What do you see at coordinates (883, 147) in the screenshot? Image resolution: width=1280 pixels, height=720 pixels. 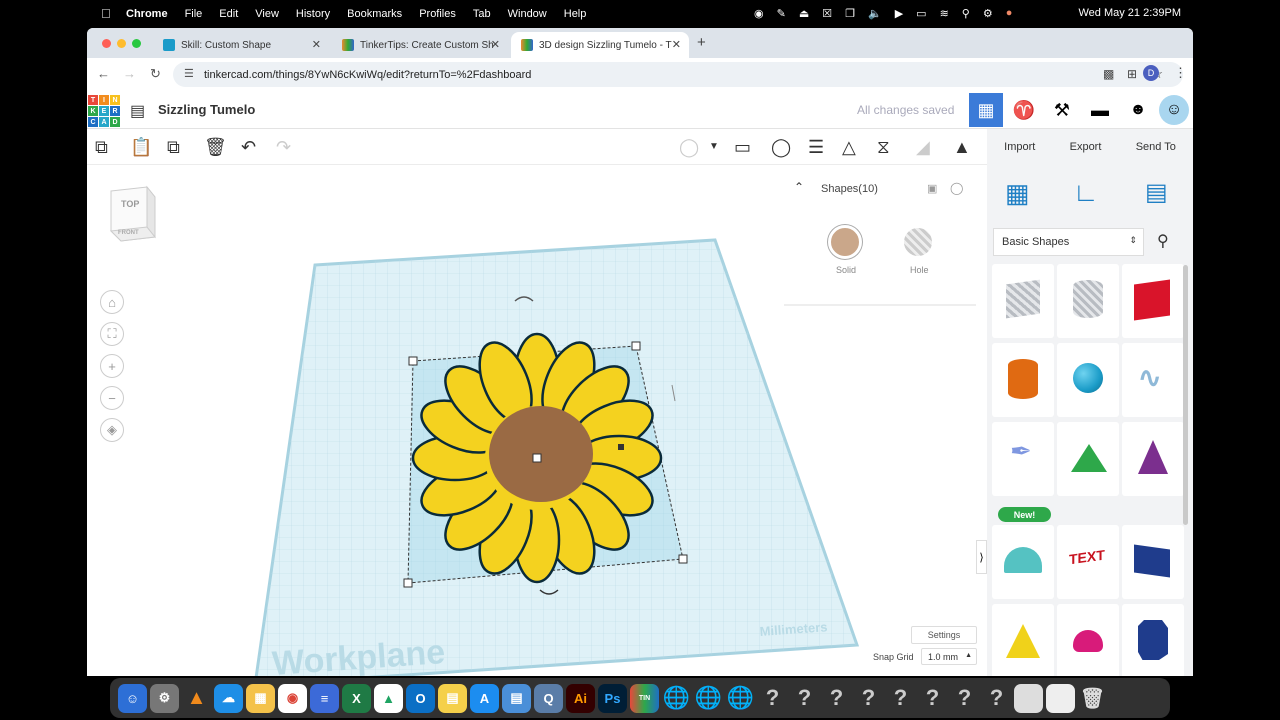 I see `cruise-icon: ⧖` at bounding box center [883, 147].